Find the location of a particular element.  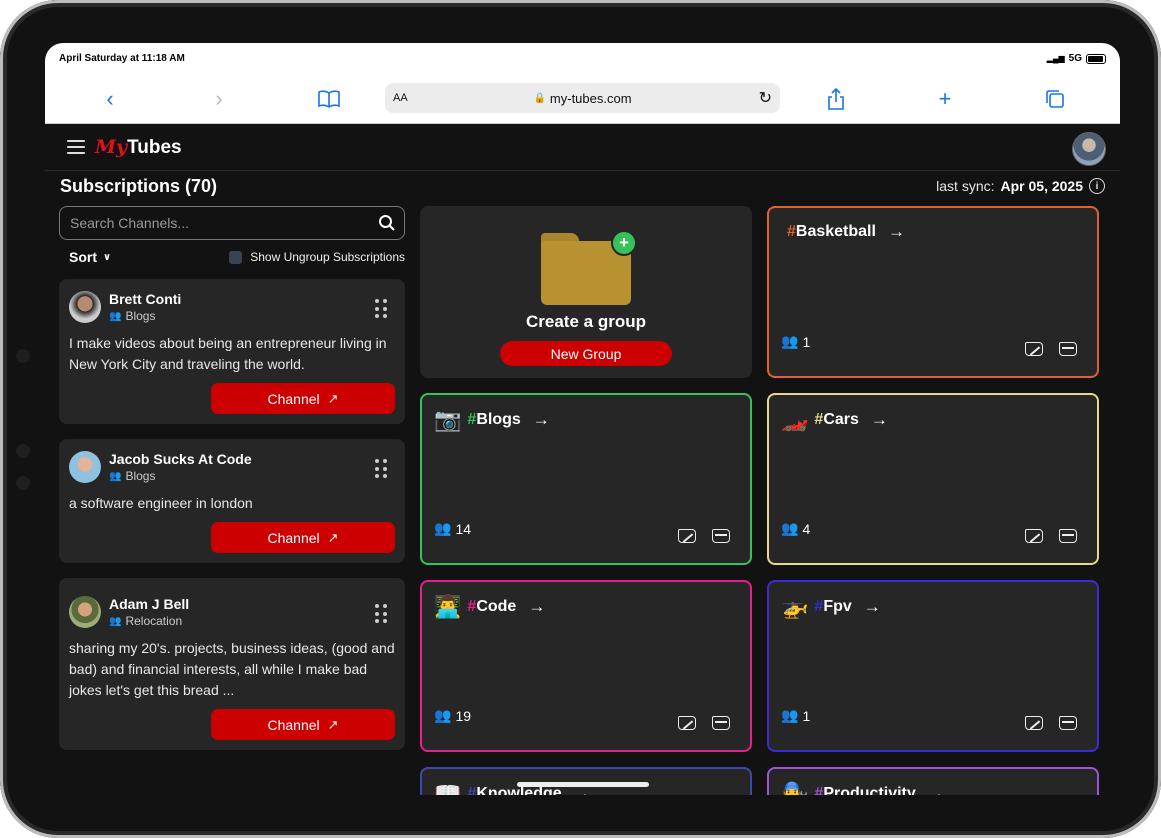

group-title: 🏎️ #Cars → is located at coordinates (834, 420).